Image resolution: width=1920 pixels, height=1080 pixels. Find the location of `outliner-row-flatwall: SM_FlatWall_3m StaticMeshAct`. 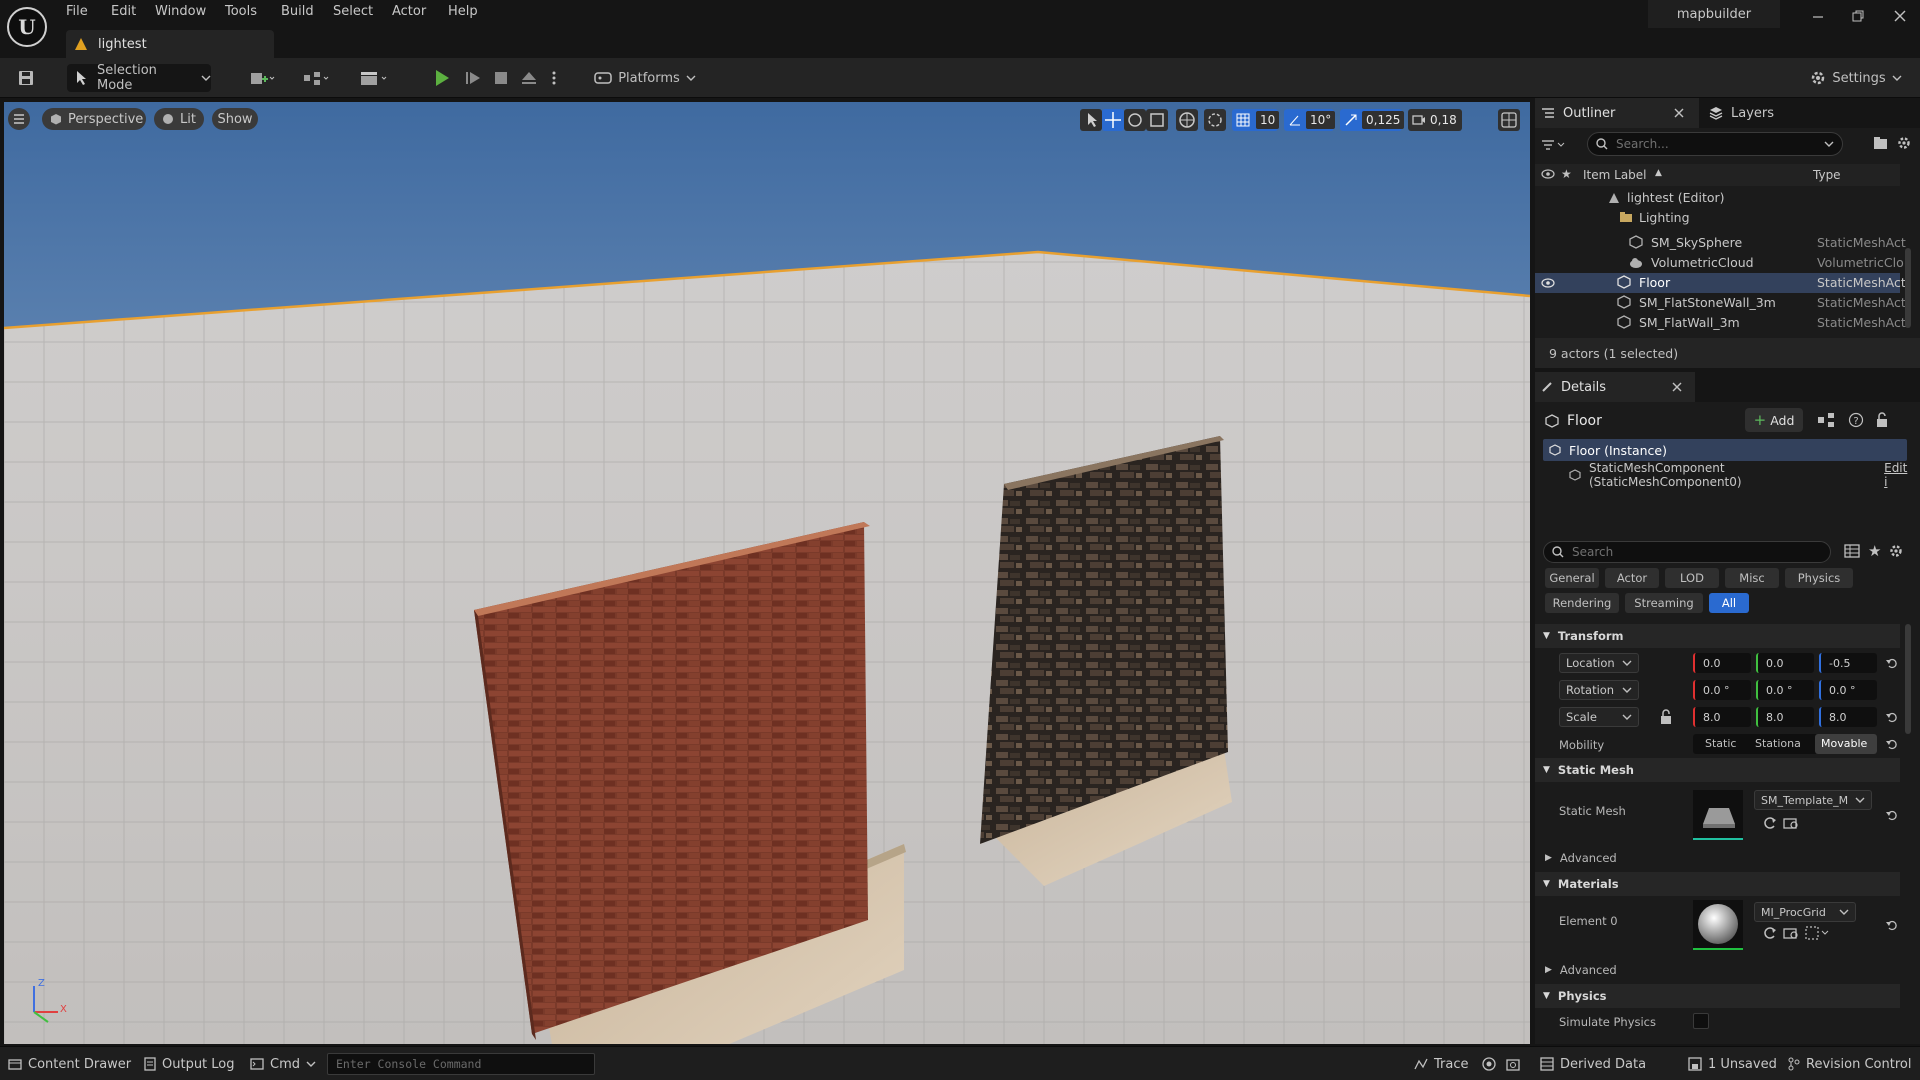

outliner-row-flatwall: SM_FlatWall_3m StaticMeshAct is located at coordinates (1720, 323).